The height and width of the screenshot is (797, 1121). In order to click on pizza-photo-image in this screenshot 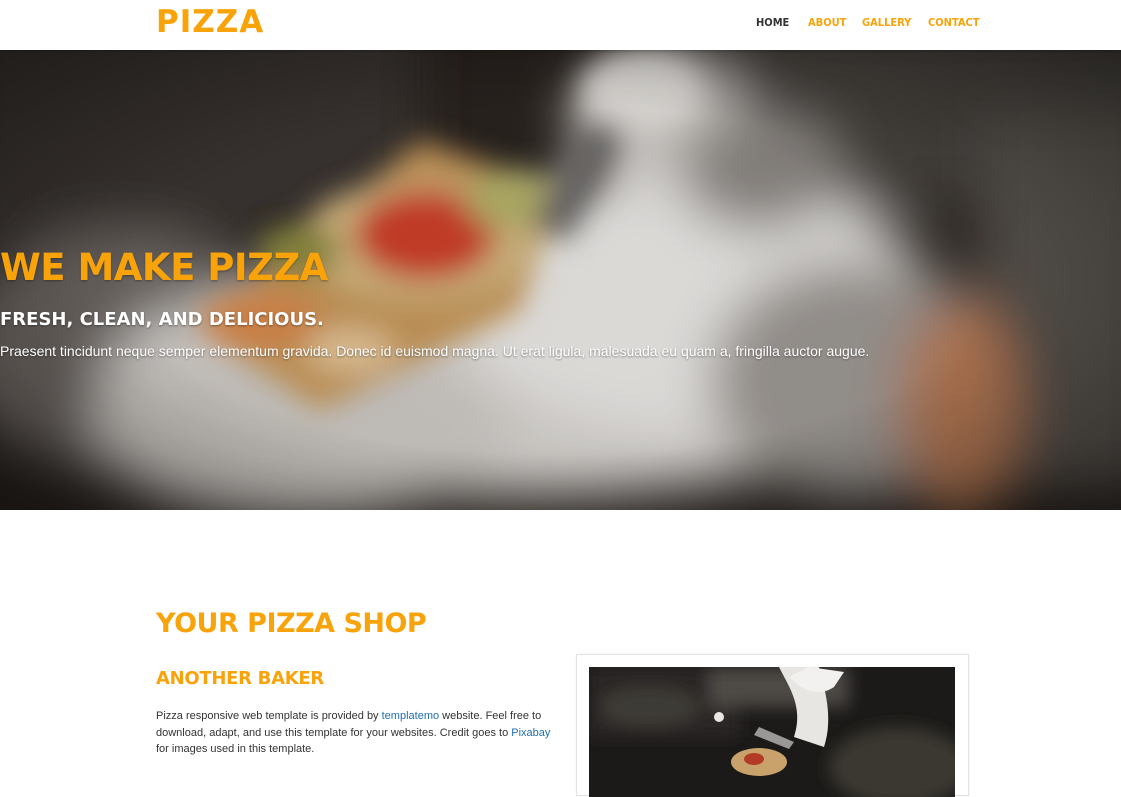, I will do `click(772, 732)`.